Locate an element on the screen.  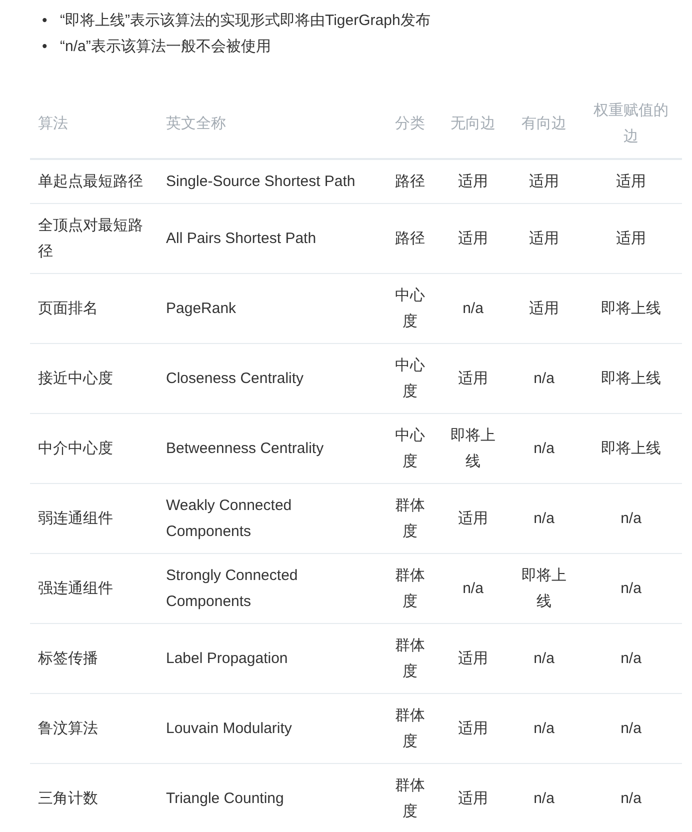
column-header: 算法 is located at coordinates (94, 124).